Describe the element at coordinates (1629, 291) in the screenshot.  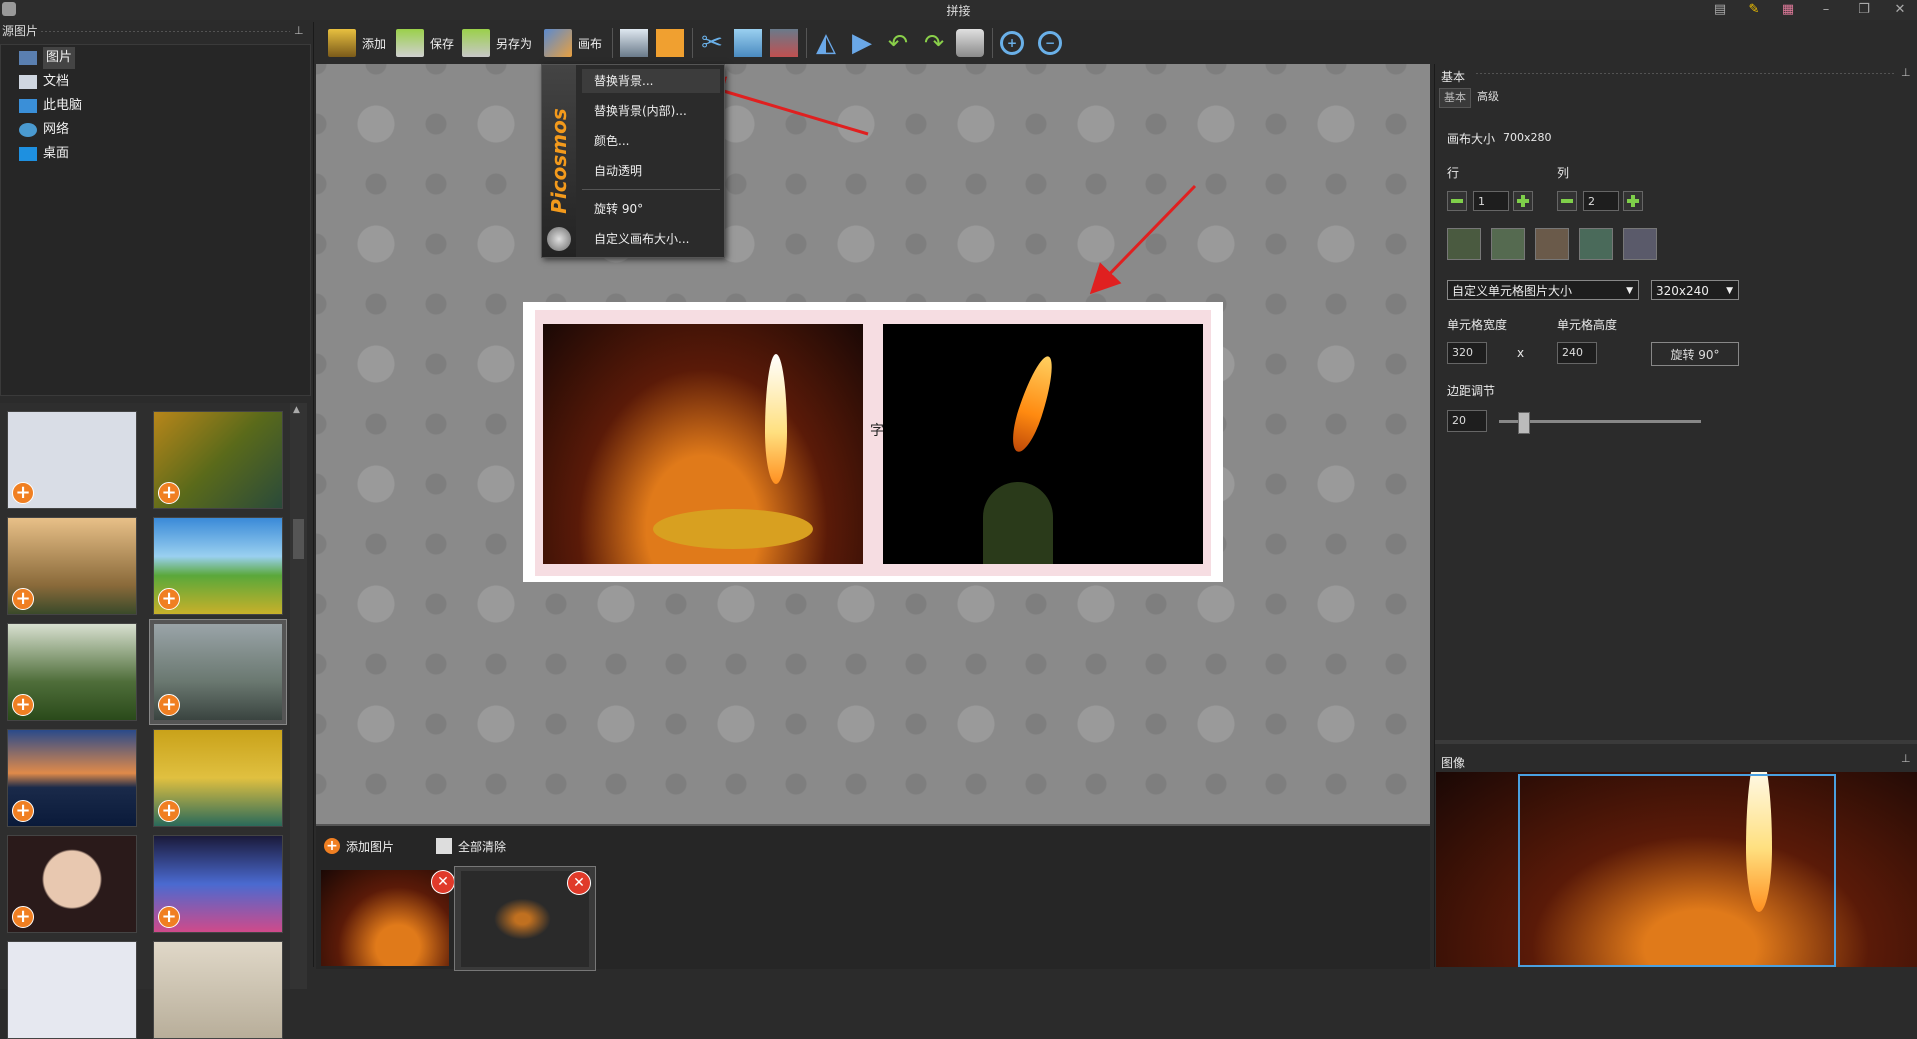
I see `chevron-down-icon: ▼` at that location.